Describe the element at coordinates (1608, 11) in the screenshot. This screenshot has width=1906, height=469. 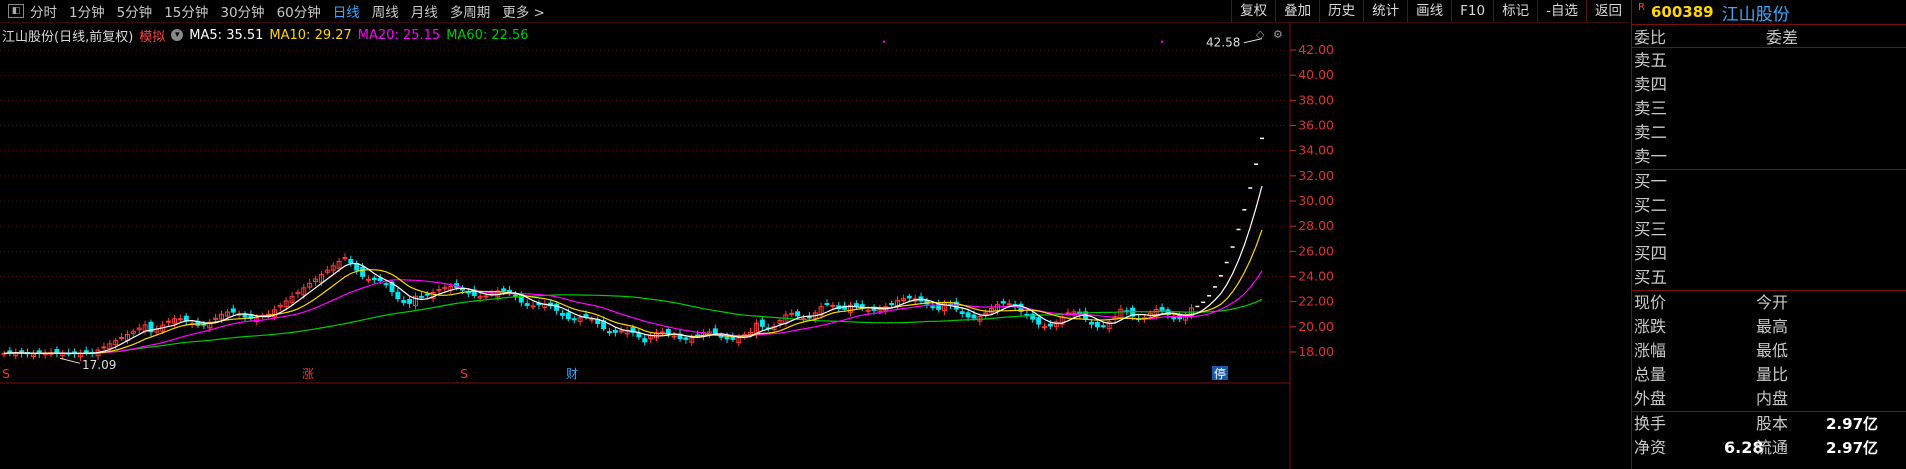
I see `tool-button: 返回` at that location.